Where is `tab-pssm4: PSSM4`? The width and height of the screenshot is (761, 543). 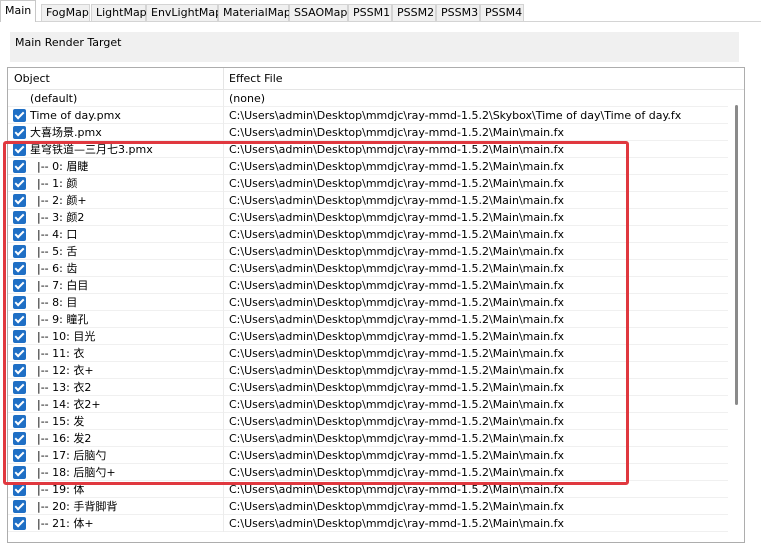
tab-pssm4: PSSM4 is located at coordinates (502, 12).